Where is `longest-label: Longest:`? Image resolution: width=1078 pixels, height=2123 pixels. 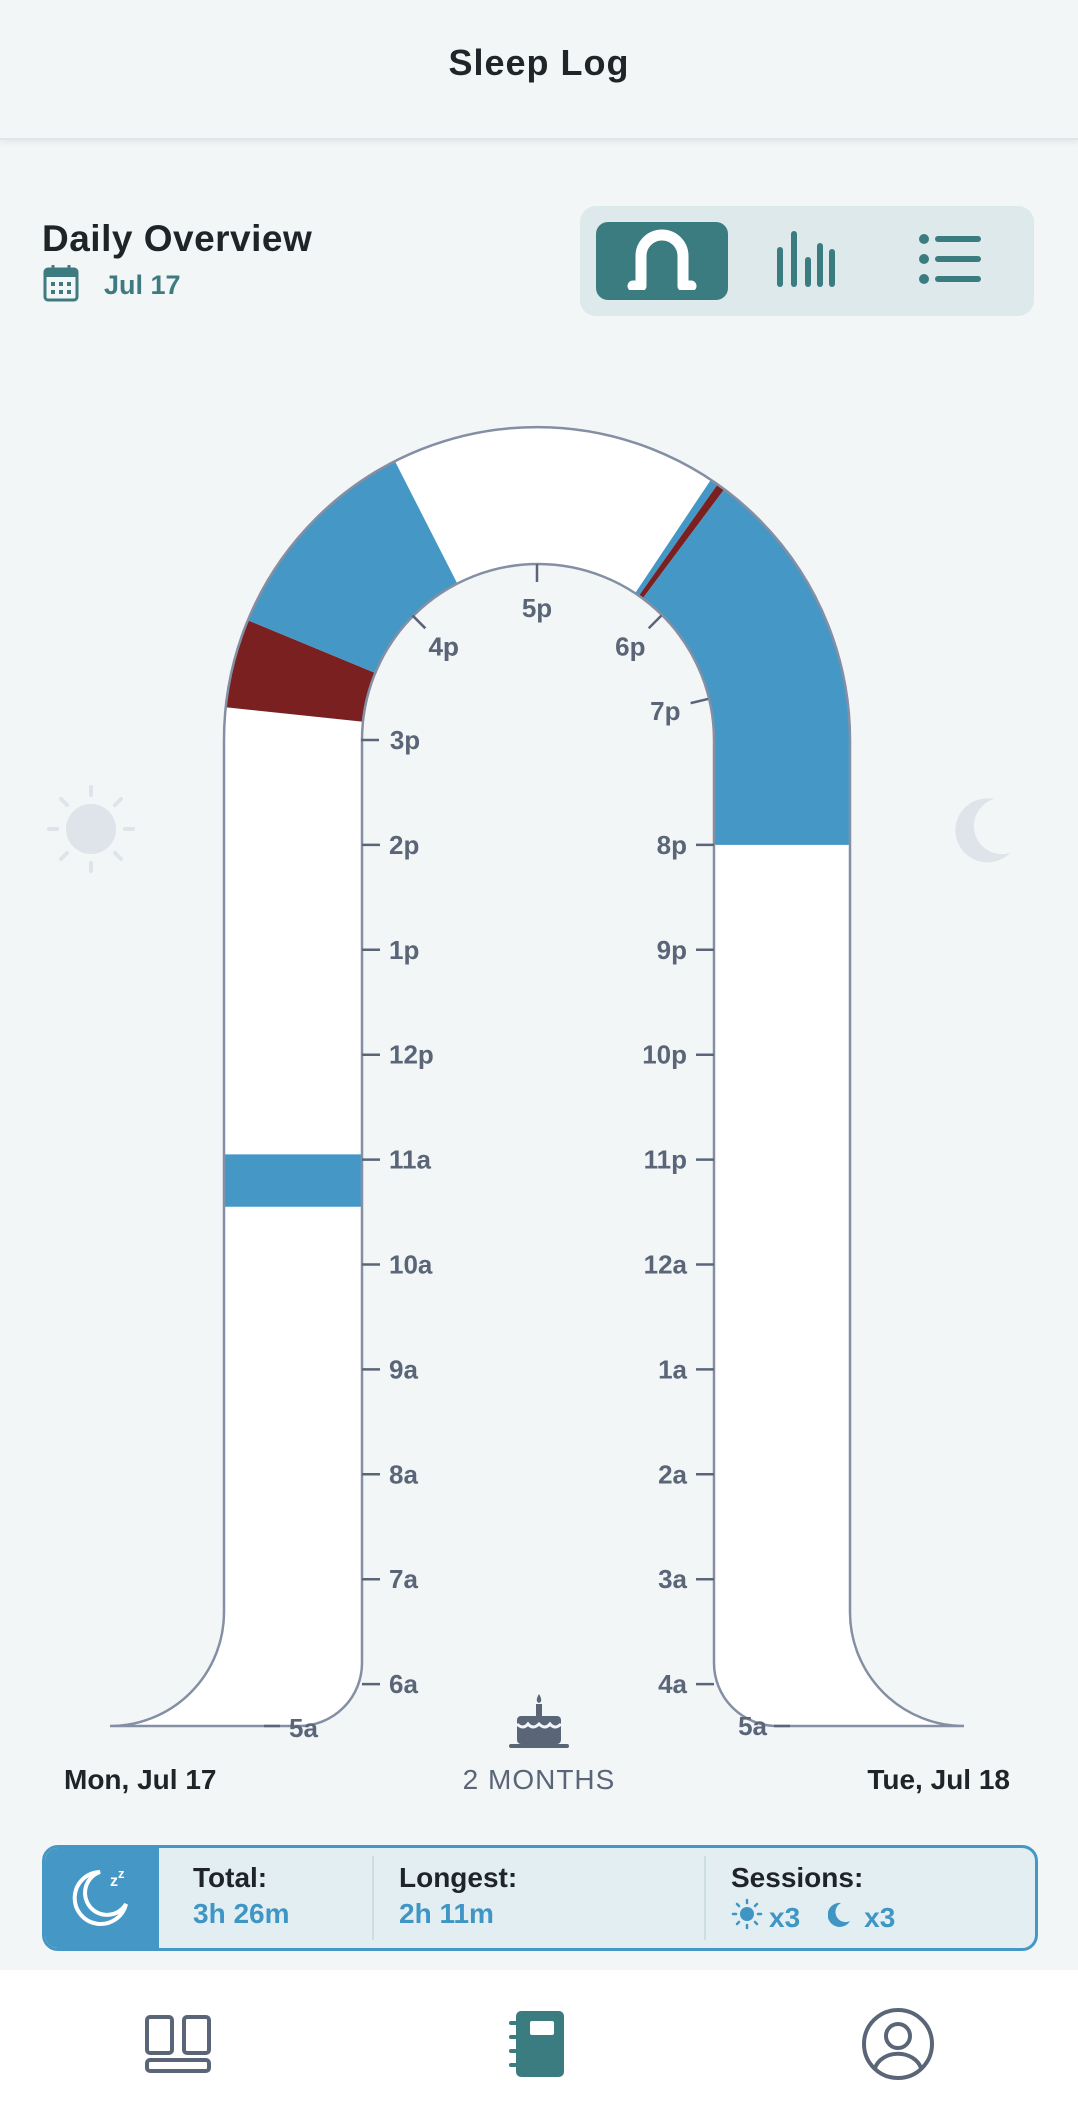 longest-label: Longest: is located at coordinates (458, 1877).